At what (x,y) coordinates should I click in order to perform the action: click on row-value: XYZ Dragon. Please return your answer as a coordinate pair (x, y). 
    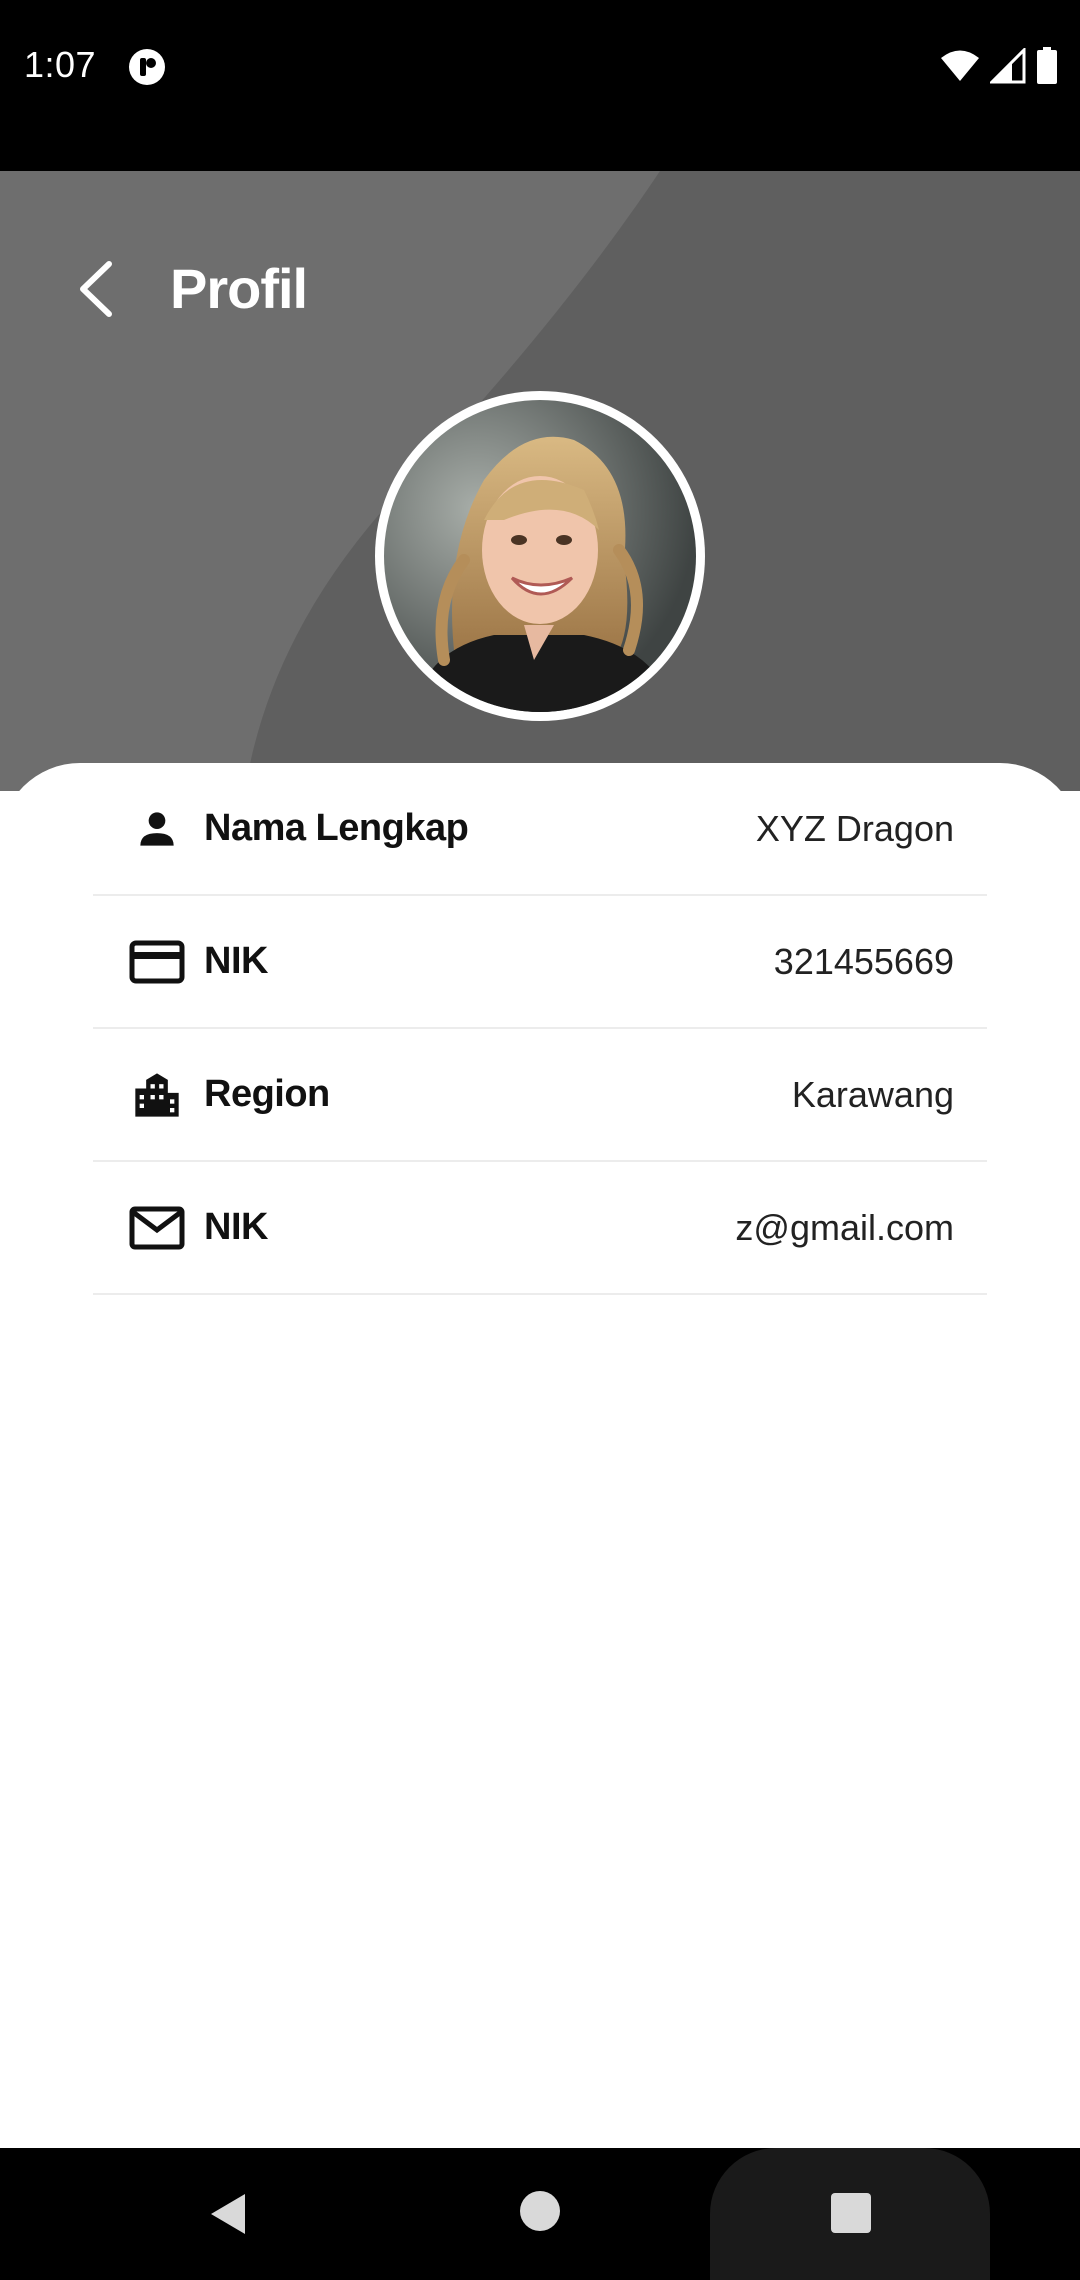
    Looking at the image, I should click on (854, 828).